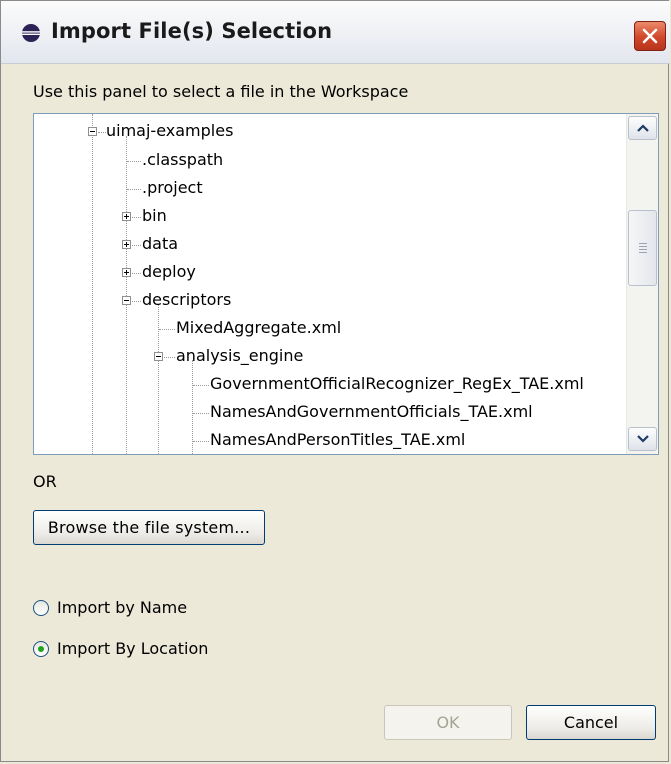  I want to click on close-button, so click(650, 36).